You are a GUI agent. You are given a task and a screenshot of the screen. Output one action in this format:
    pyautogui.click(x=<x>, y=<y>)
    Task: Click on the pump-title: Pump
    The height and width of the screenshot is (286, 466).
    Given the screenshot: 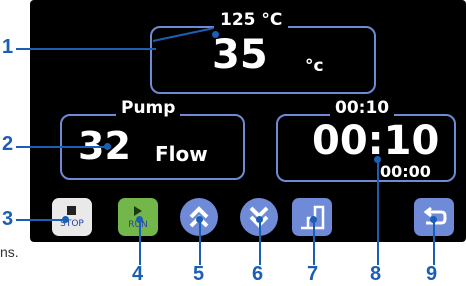 What is the action you would take?
    pyautogui.click(x=148, y=108)
    